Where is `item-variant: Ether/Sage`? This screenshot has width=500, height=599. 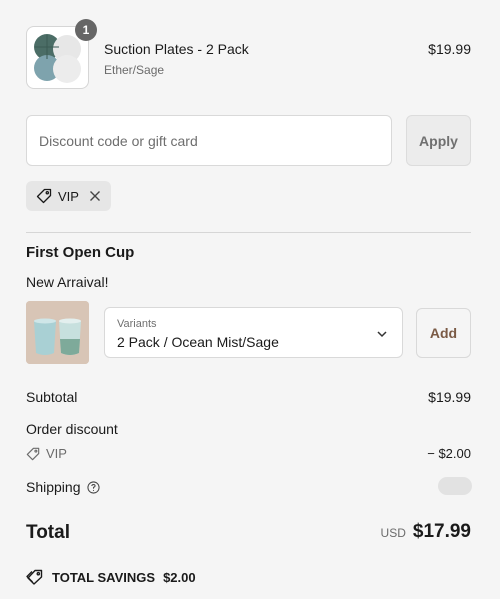
item-variant: Ether/Sage is located at coordinates (134, 70).